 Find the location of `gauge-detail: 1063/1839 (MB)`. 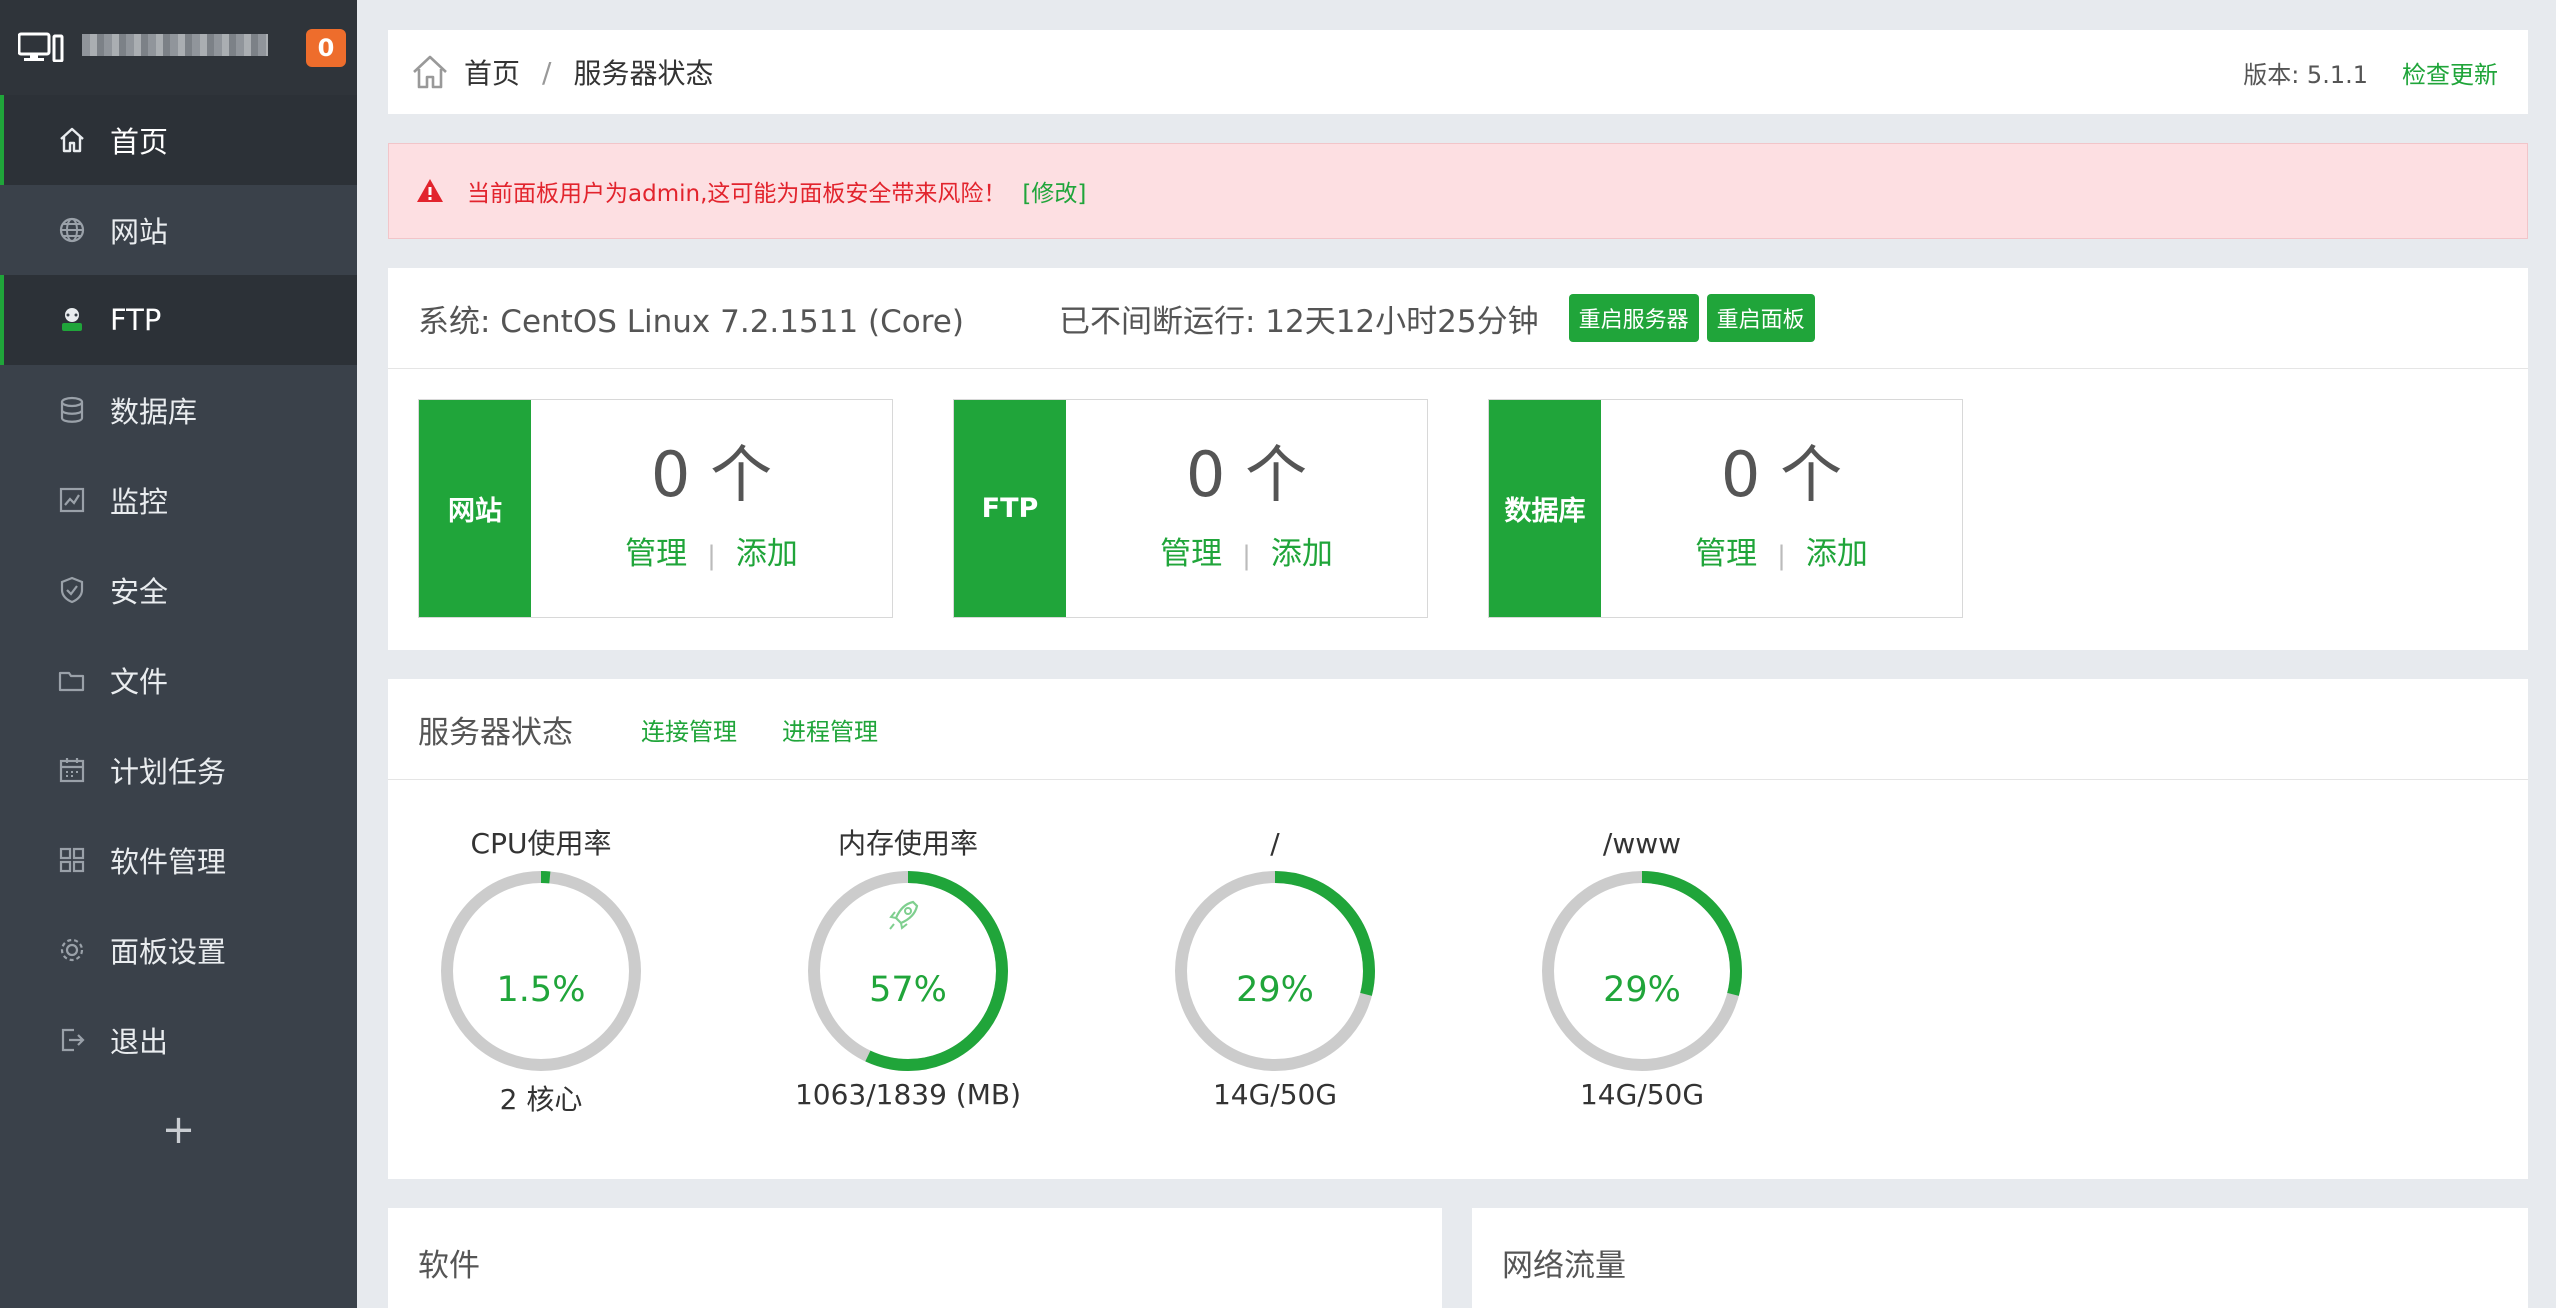

gauge-detail: 1063/1839 (MB) is located at coordinates (908, 1094).